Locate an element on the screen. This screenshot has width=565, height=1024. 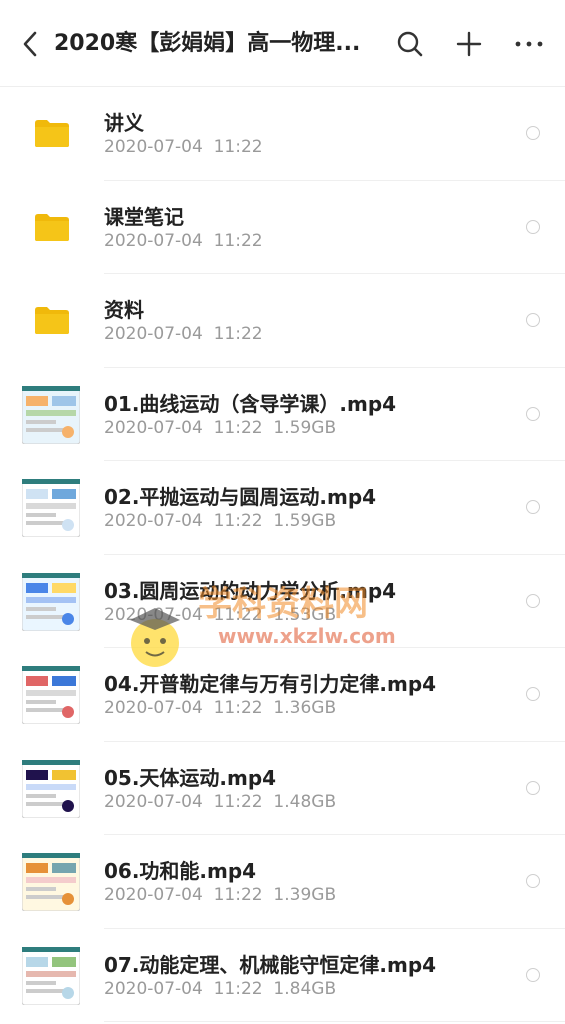
search-icon is located at coordinates (410, 44).